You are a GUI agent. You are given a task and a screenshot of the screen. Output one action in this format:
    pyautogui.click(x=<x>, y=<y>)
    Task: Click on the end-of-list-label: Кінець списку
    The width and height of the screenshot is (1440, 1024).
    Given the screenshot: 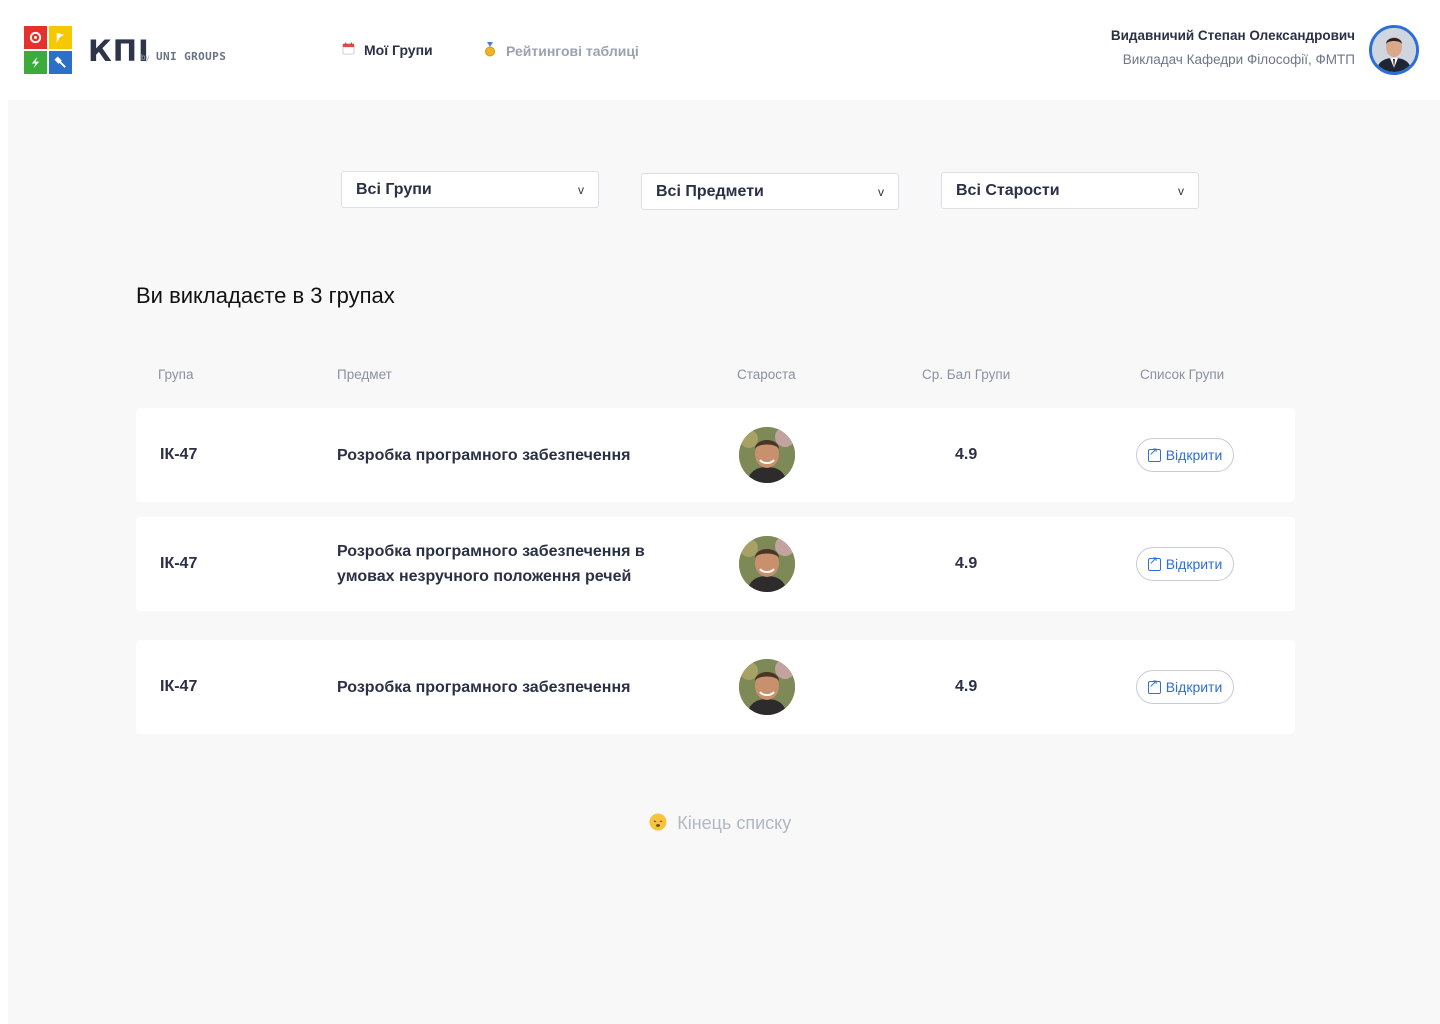 What is the action you would take?
    pyautogui.click(x=734, y=823)
    